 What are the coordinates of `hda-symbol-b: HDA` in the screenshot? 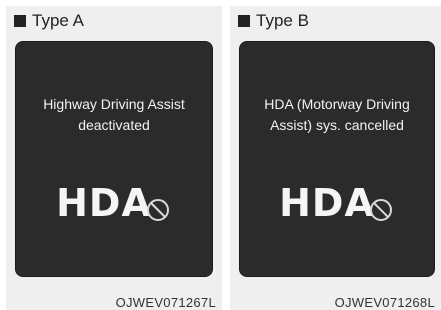 It's located at (337, 203).